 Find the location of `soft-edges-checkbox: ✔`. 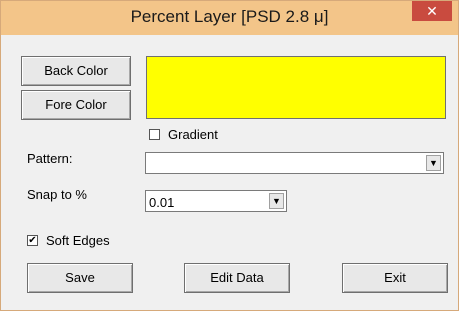

soft-edges-checkbox: ✔ is located at coordinates (32, 240).